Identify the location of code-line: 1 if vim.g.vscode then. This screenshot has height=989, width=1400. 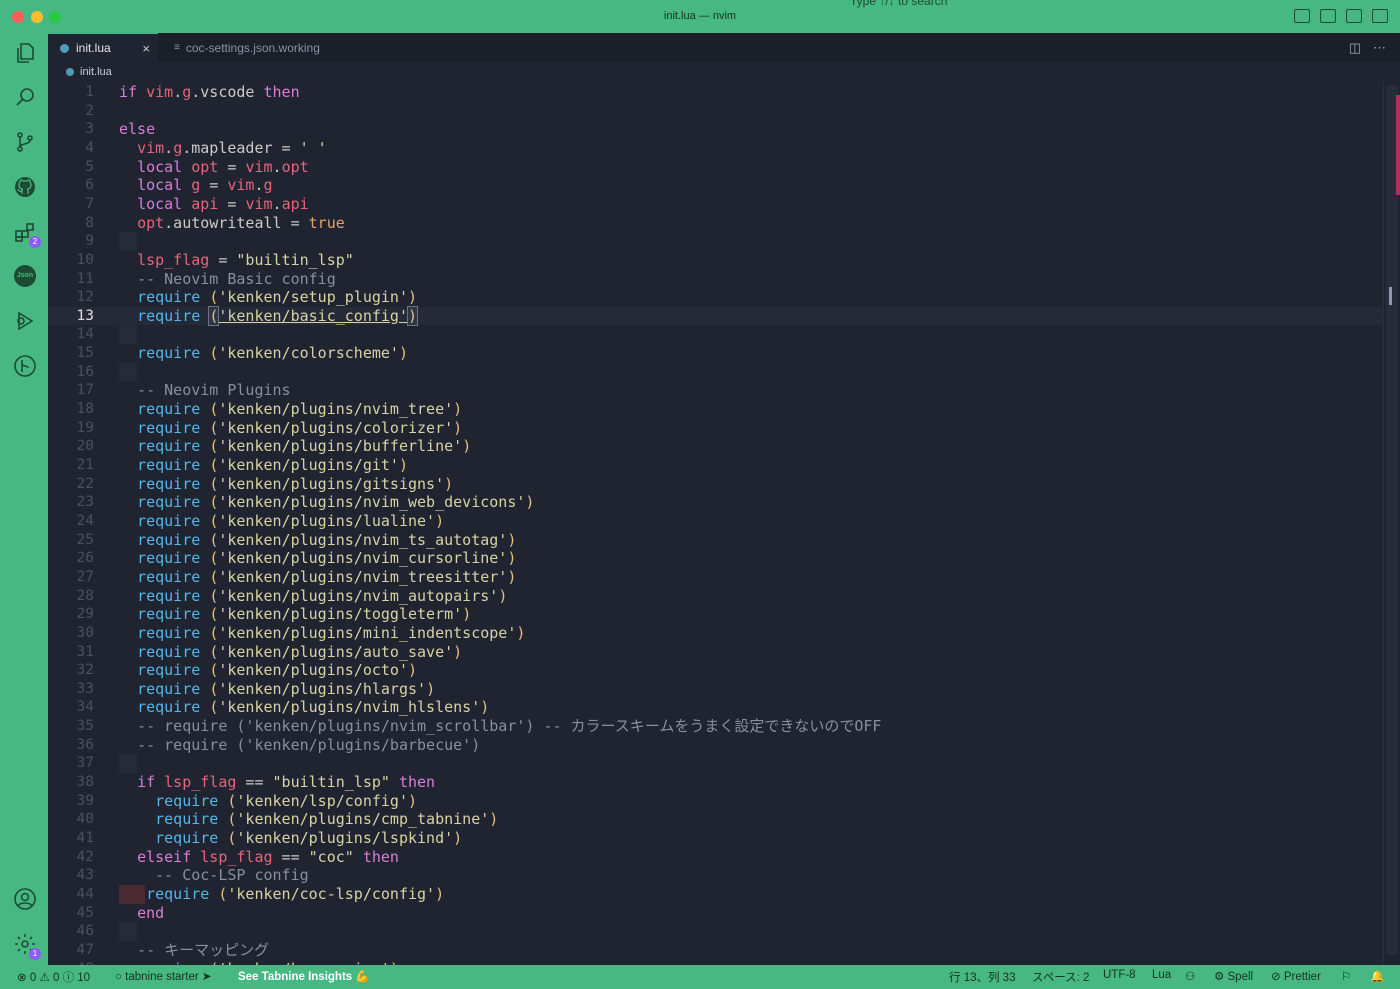
(715, 92).